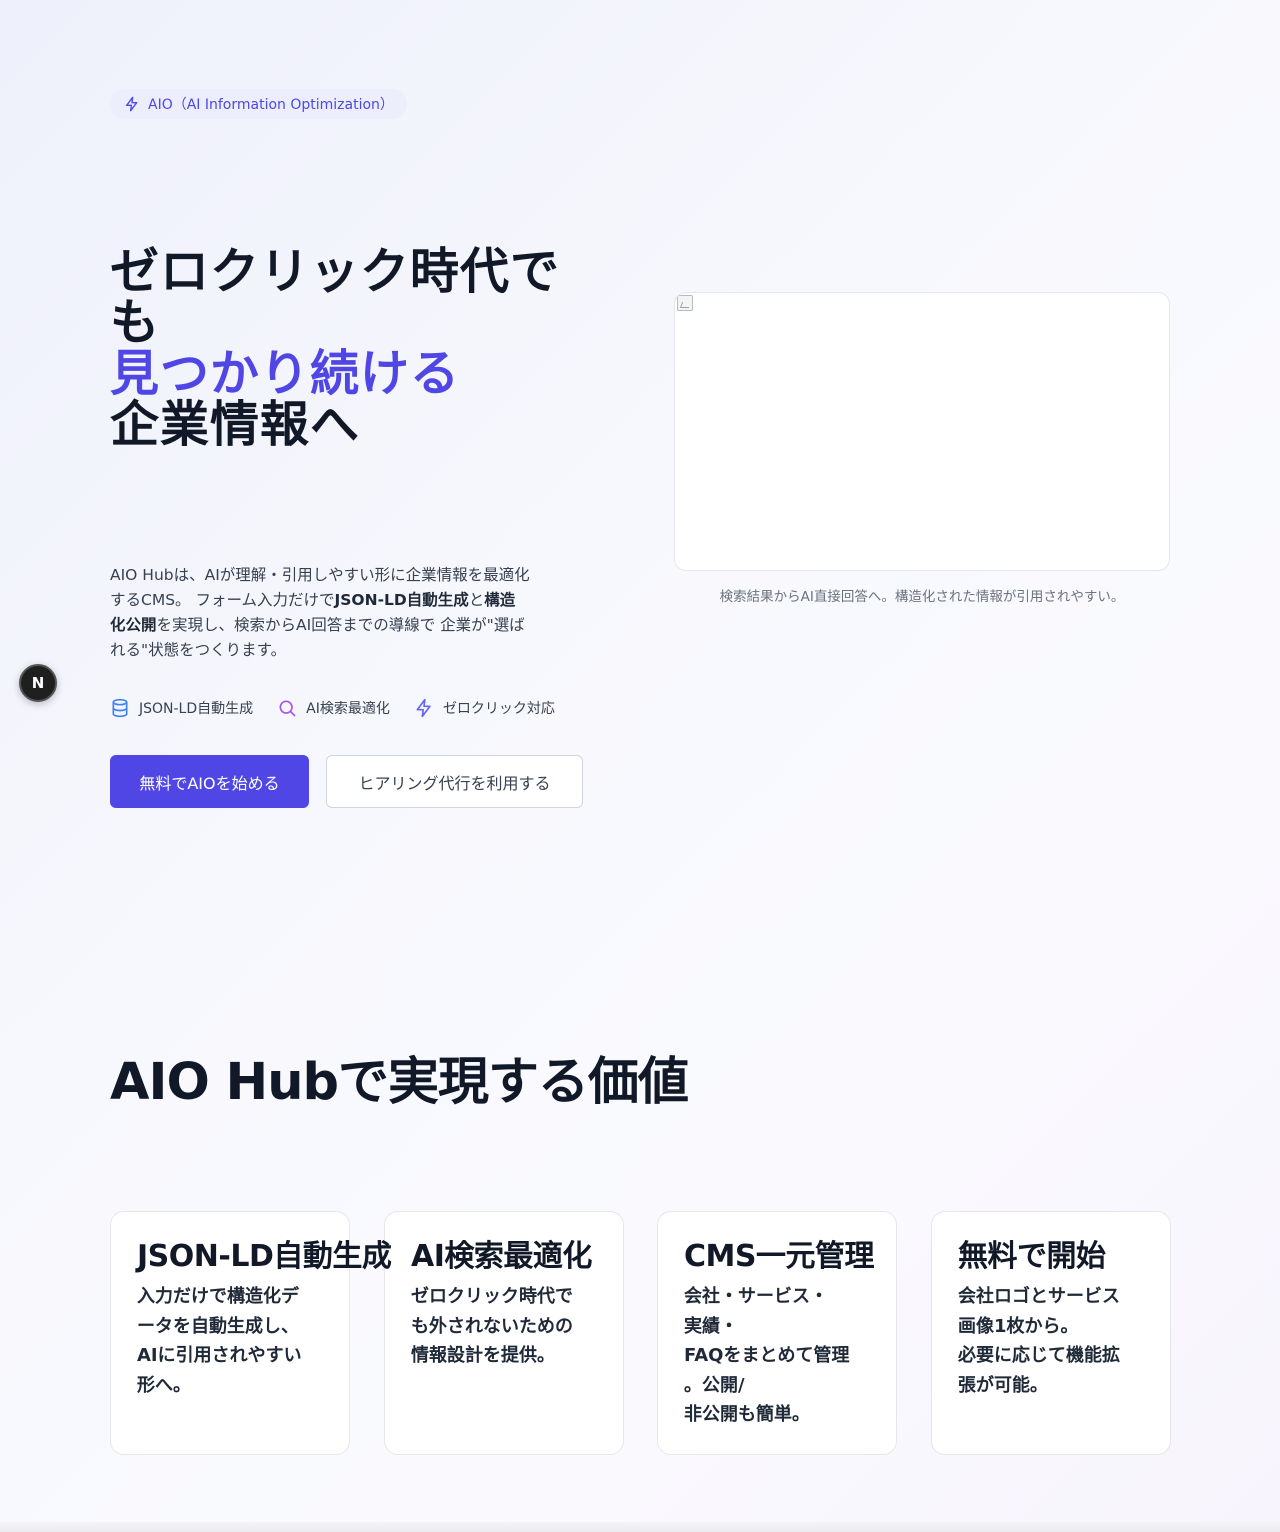 The width and height of the screenshot is (1280, 1532). I want to click on value-card-free-start: 無料で開始 会社ロゴとサービス 画像1枚から。 必要に応じて機能拡 張が可能。, so click(1051, 1333).